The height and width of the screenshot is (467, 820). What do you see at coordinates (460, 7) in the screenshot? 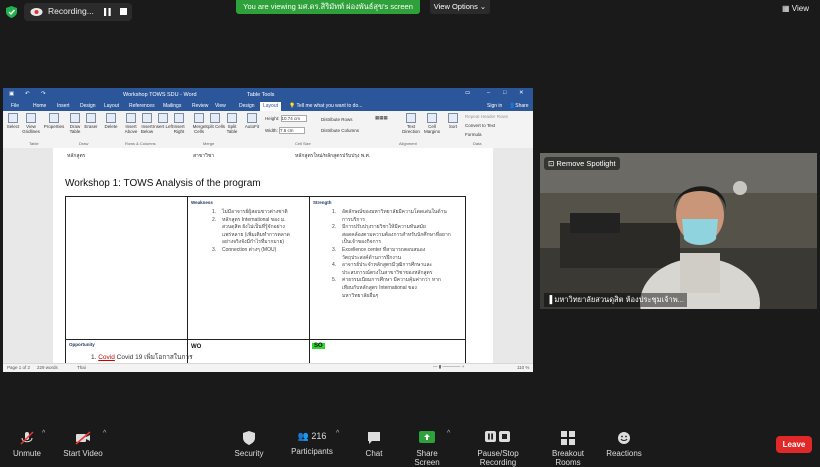
I see `view-options-button: View Options ⌄` at bounding box center [460, 7].